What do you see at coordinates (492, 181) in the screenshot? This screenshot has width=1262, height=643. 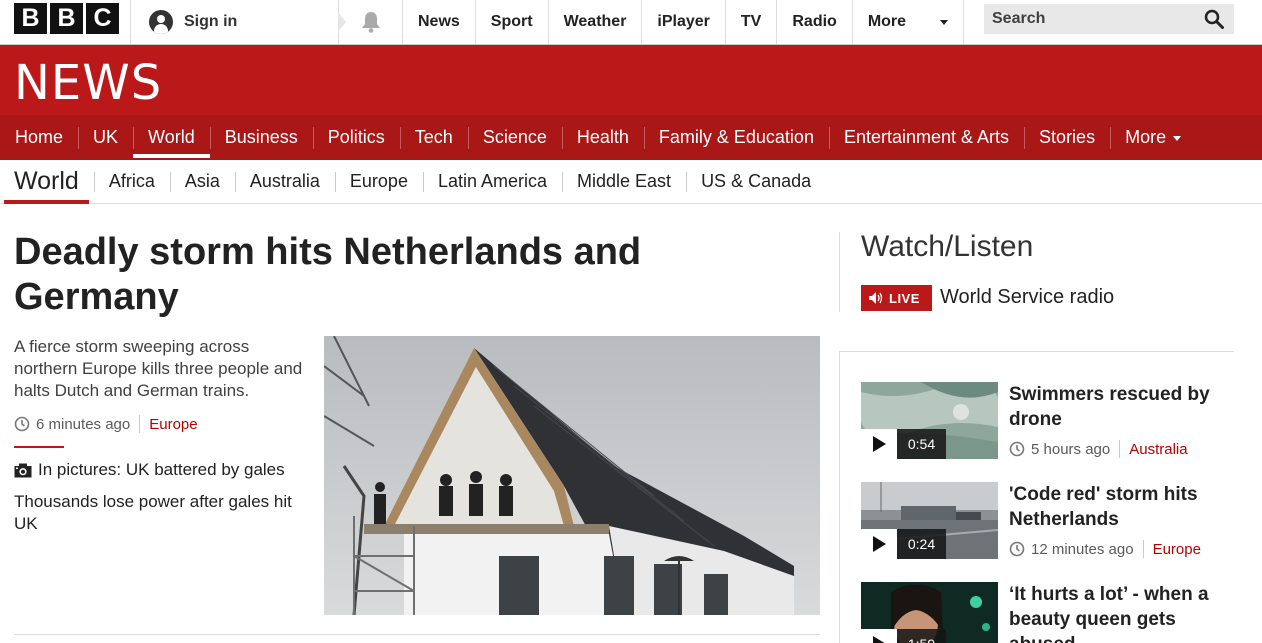 I see `subnav-latin-america: Latin America` at bounding box center [492, 181].